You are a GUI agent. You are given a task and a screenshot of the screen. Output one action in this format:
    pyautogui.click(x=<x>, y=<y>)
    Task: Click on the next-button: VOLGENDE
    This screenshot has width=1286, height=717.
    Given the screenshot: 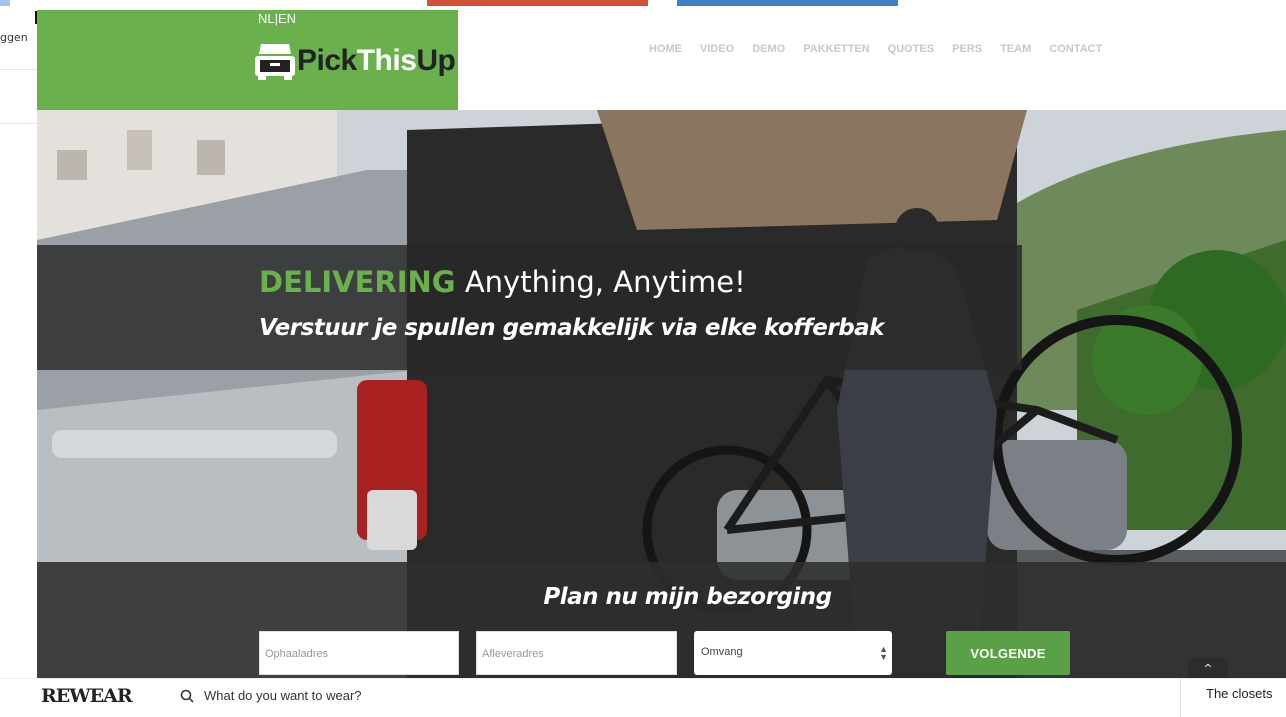 What is the action you would take?
    pyautogui.click(x=1008, y=653)
    